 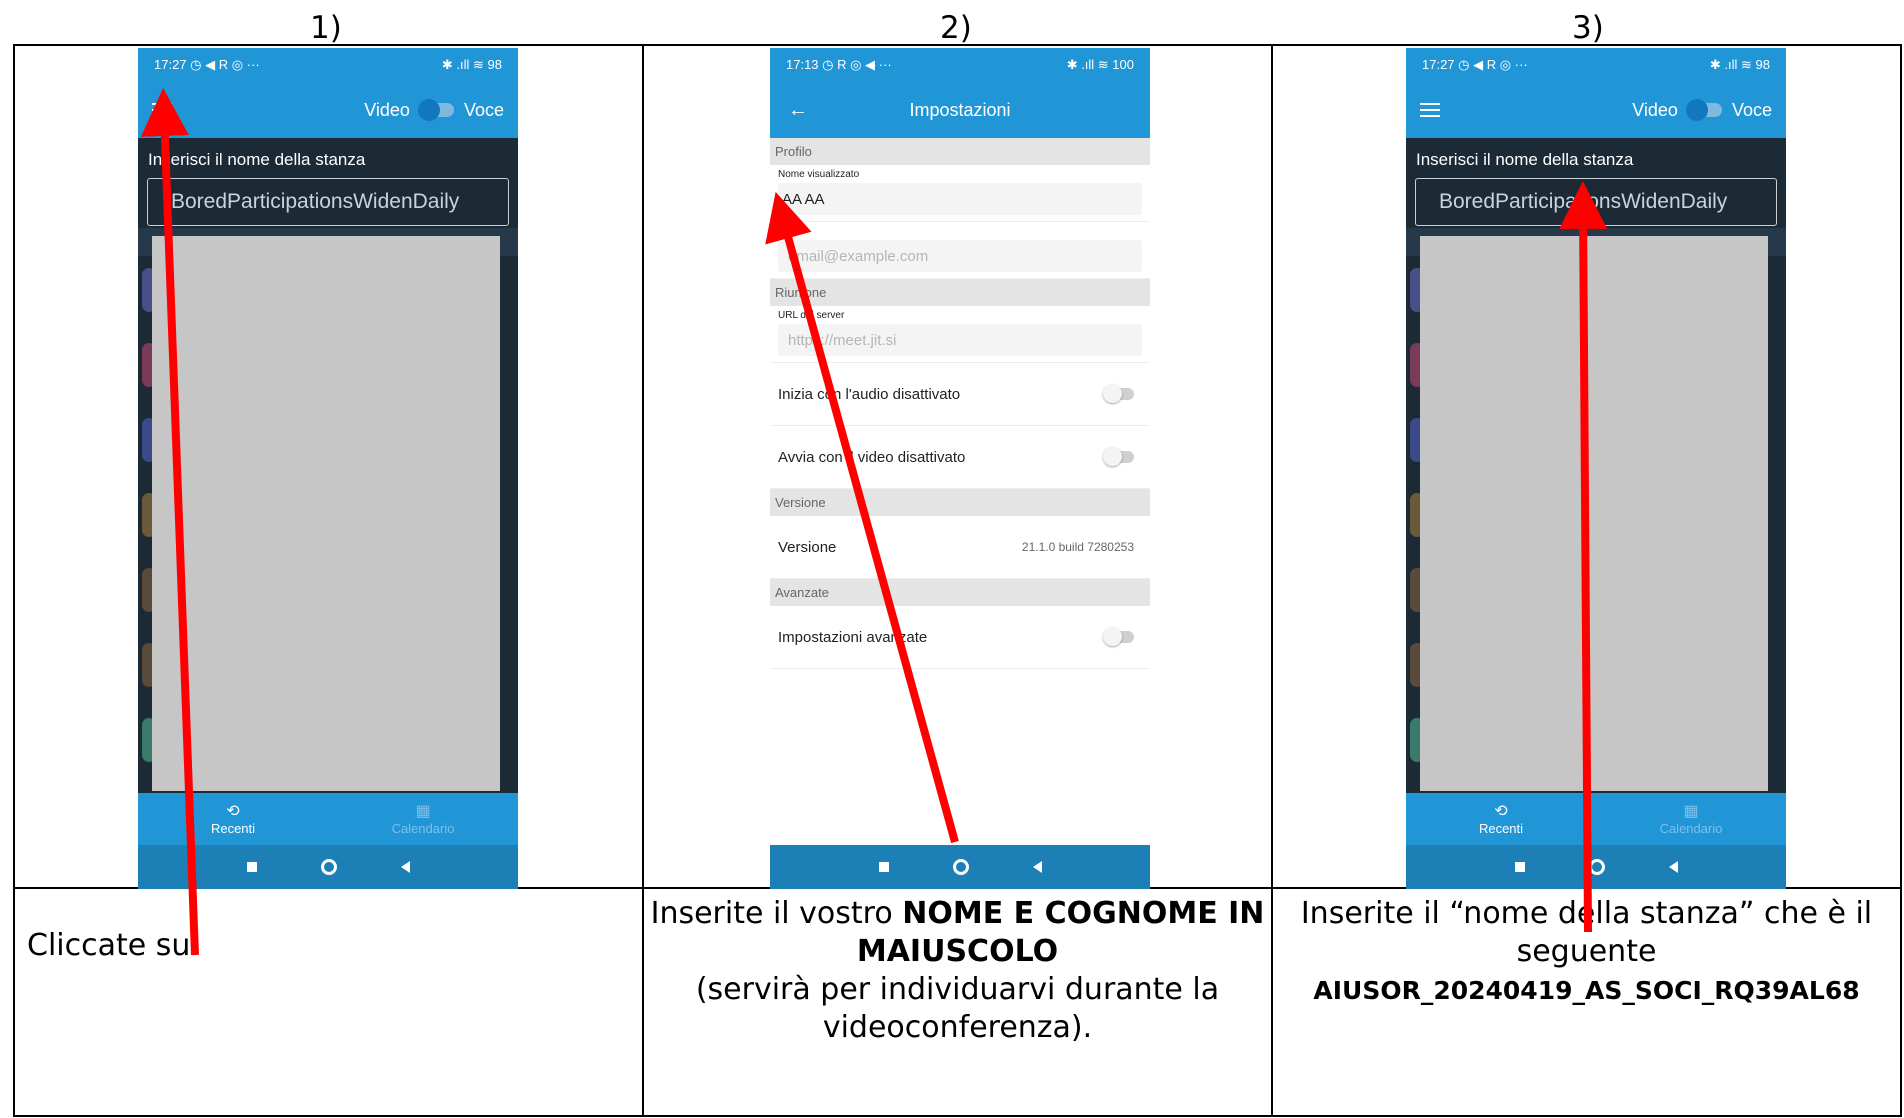 I want to click on step-number-3: 3), so click(x=1588, y=28).